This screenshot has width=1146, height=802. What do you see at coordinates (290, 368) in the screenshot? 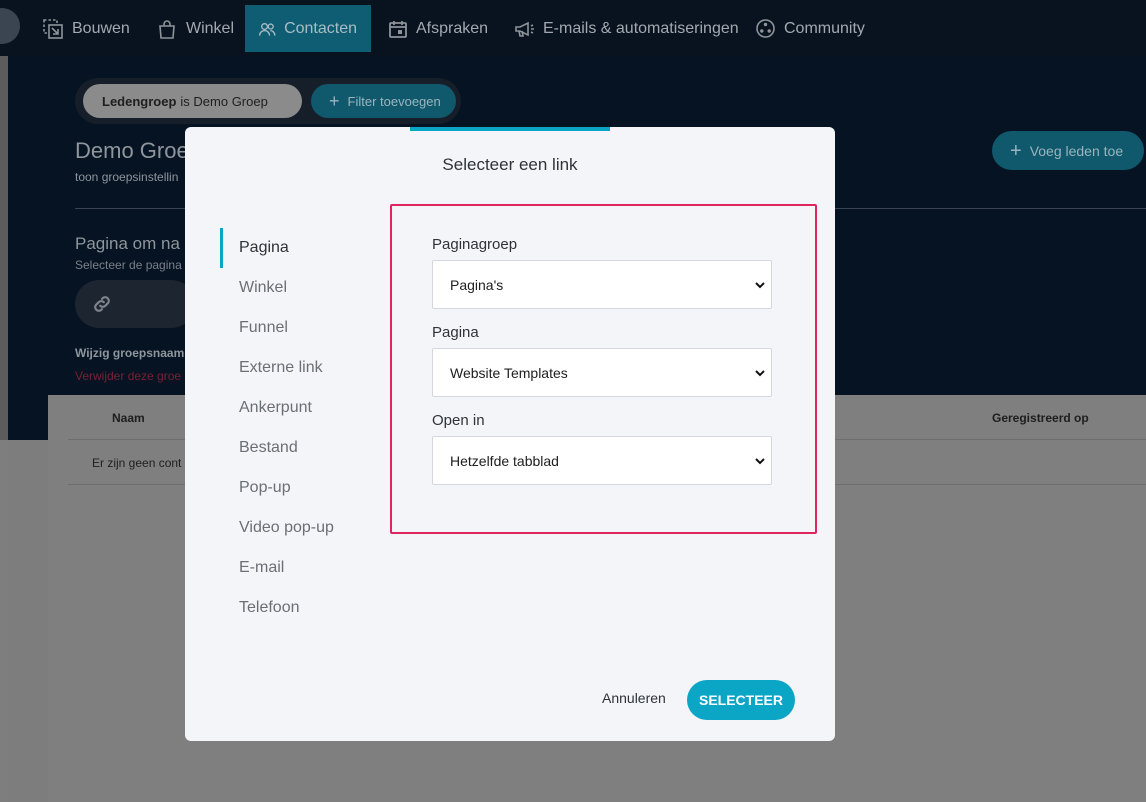
I see `tab-externe-link: Externe link` at bounding box center [290, 368].